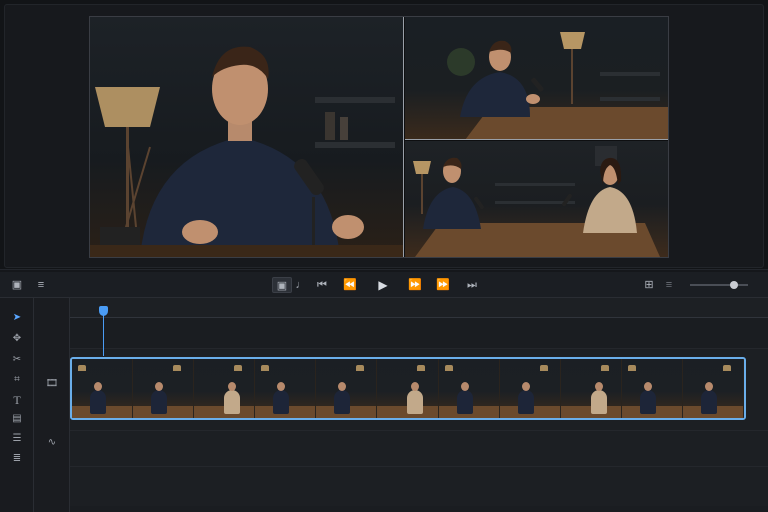 This screenshot has width=768, height=512. What do you see at coordinates (17, 285) in the screenshot?
I see `monitor-icon: ▣` at bounding box center [17, 285].